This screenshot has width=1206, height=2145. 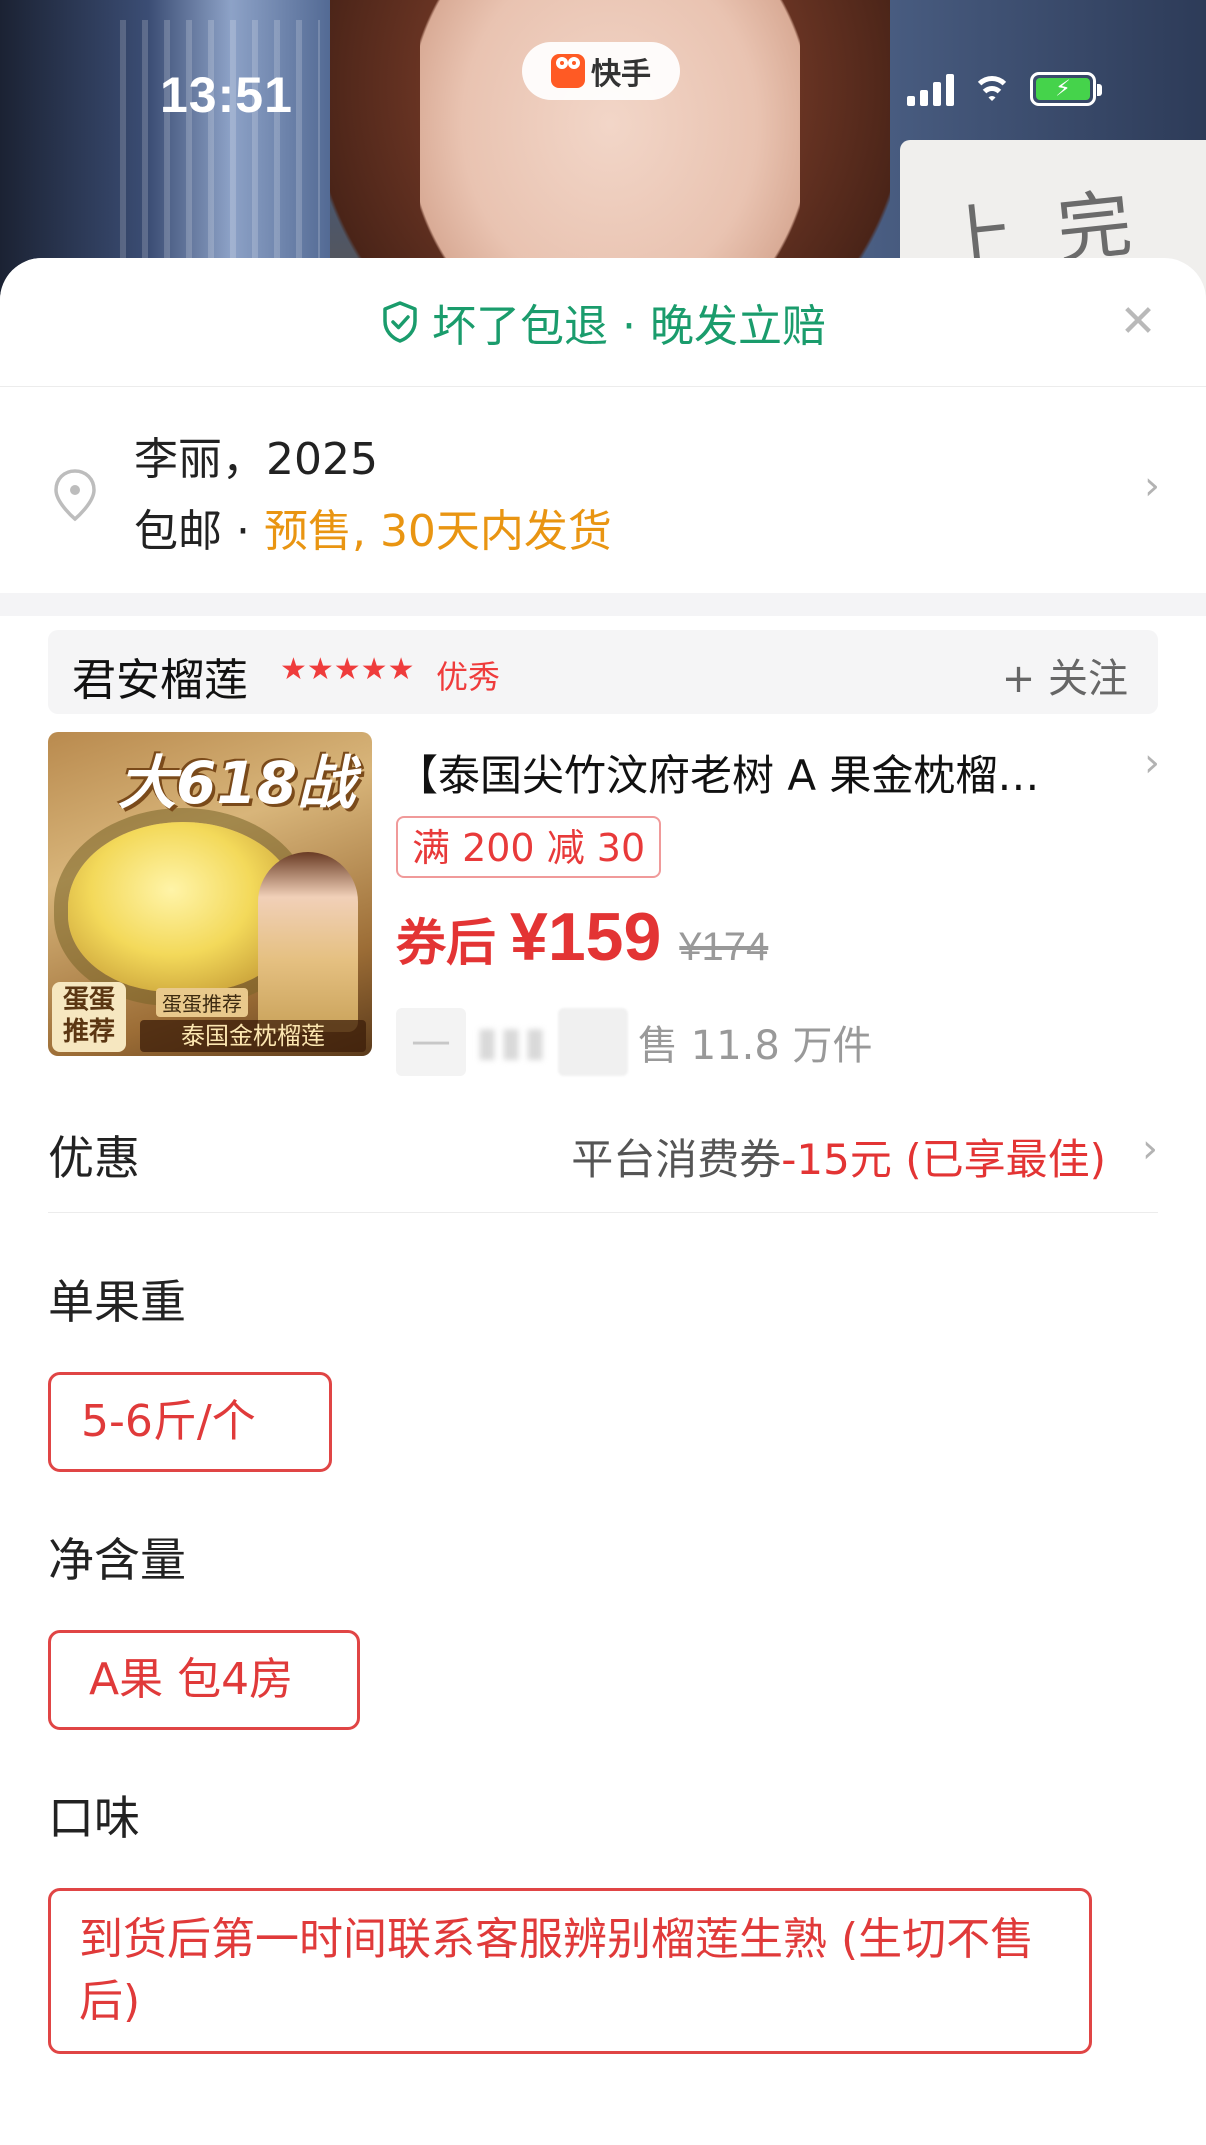 What do you see at coordinates (94, 1158) in the screenshot?
I see `discount-label: 优惠` at bounding box center [94, 1158].